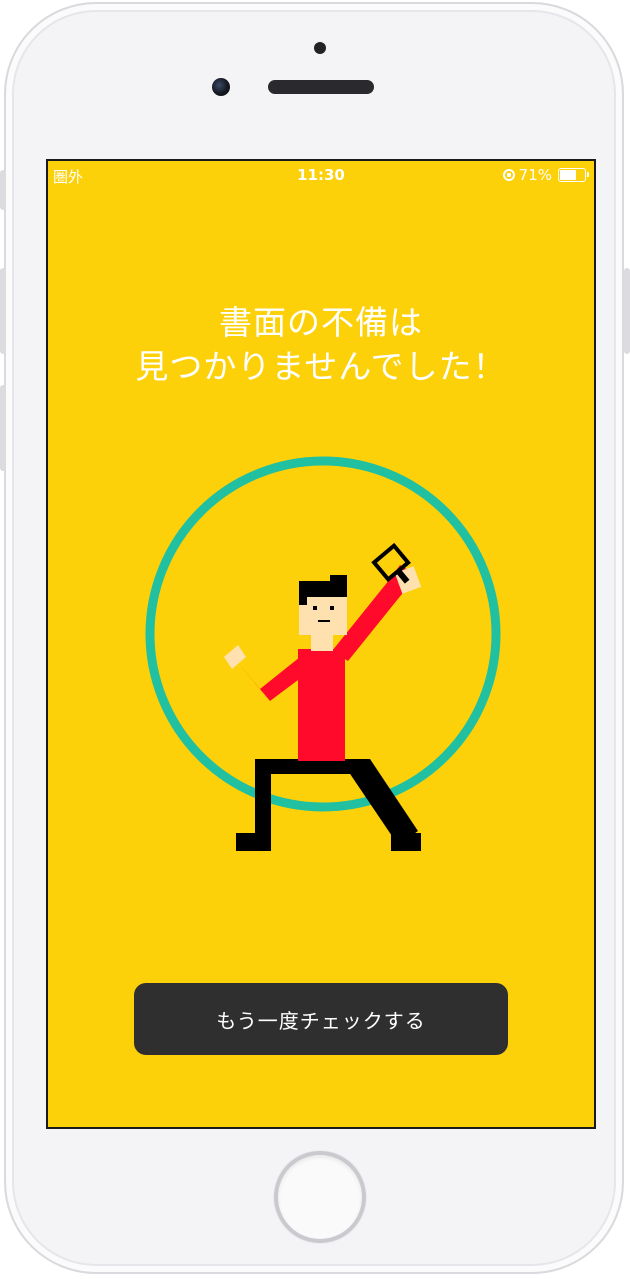 This screenshot has width=630, height=1279. What do you see at coordinates (321, 87) in the screenshot?
I see `earpiece-speaker` at bounding box center [321, 87].